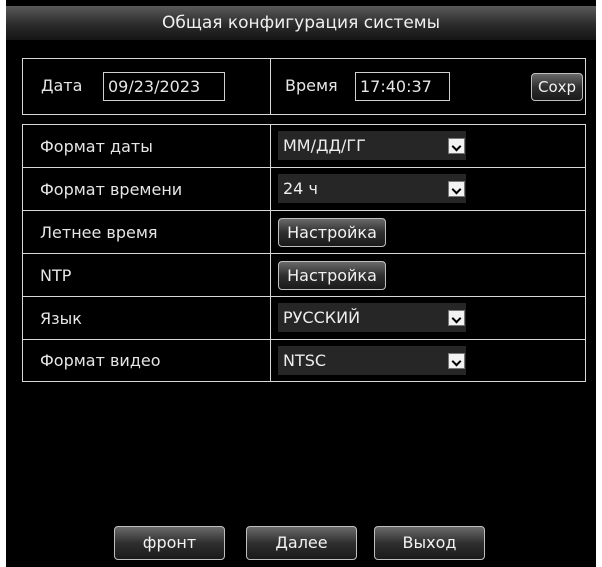 Image resolution: width=602 pixels, height=567 pixels. What do you see at coordinates (164, 86) in the screenshot?
I see `date-input: 09/23/2023` at bounding box center [164, 86].